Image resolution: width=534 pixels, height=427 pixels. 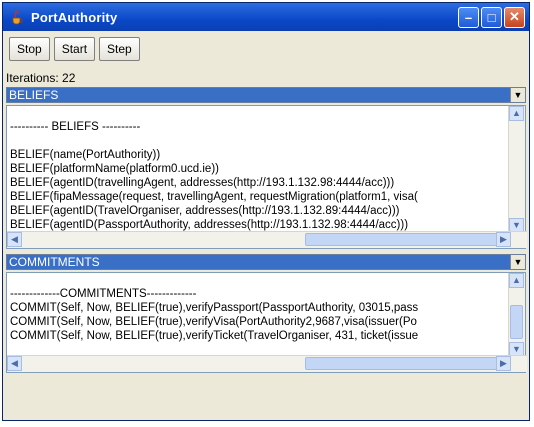 What do you see at coordinates (468, 17) in the screenshot?
I see `minimize-button: –` at bounding box center [468, 17].